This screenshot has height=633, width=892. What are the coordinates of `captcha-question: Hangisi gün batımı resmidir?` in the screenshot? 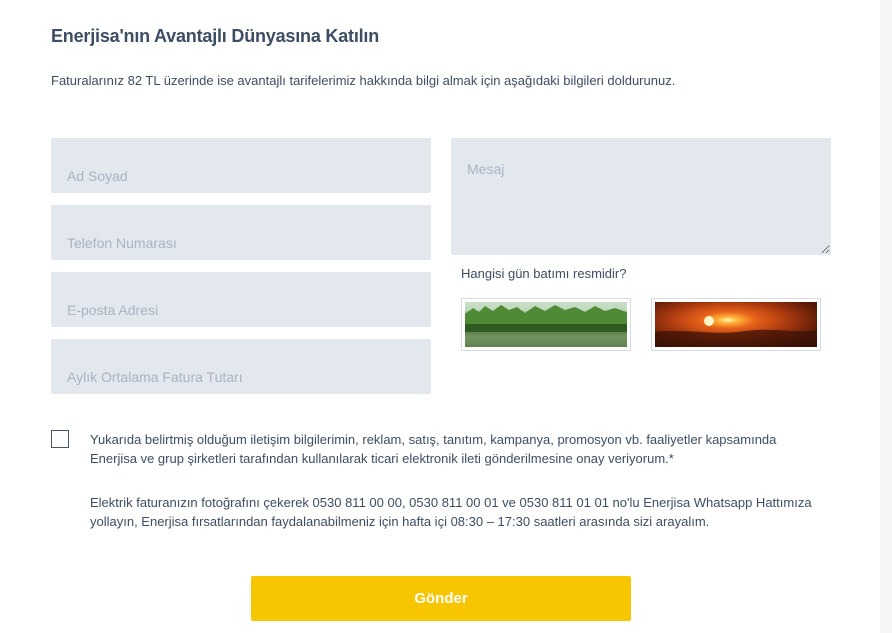 It's located at (544, 273).